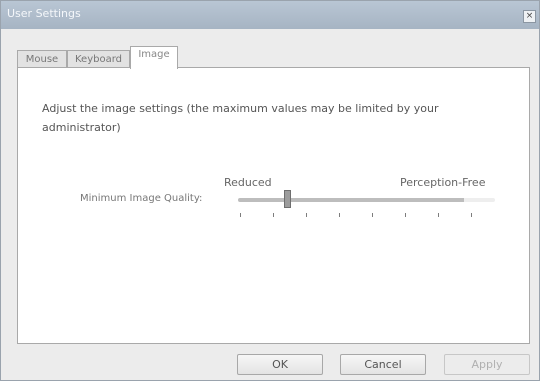 Image resolution: width=540 pixels, height=381 pixels. I want to click on minimum-image-quality-label: Minimum Image Quality:, so click(141, 198).